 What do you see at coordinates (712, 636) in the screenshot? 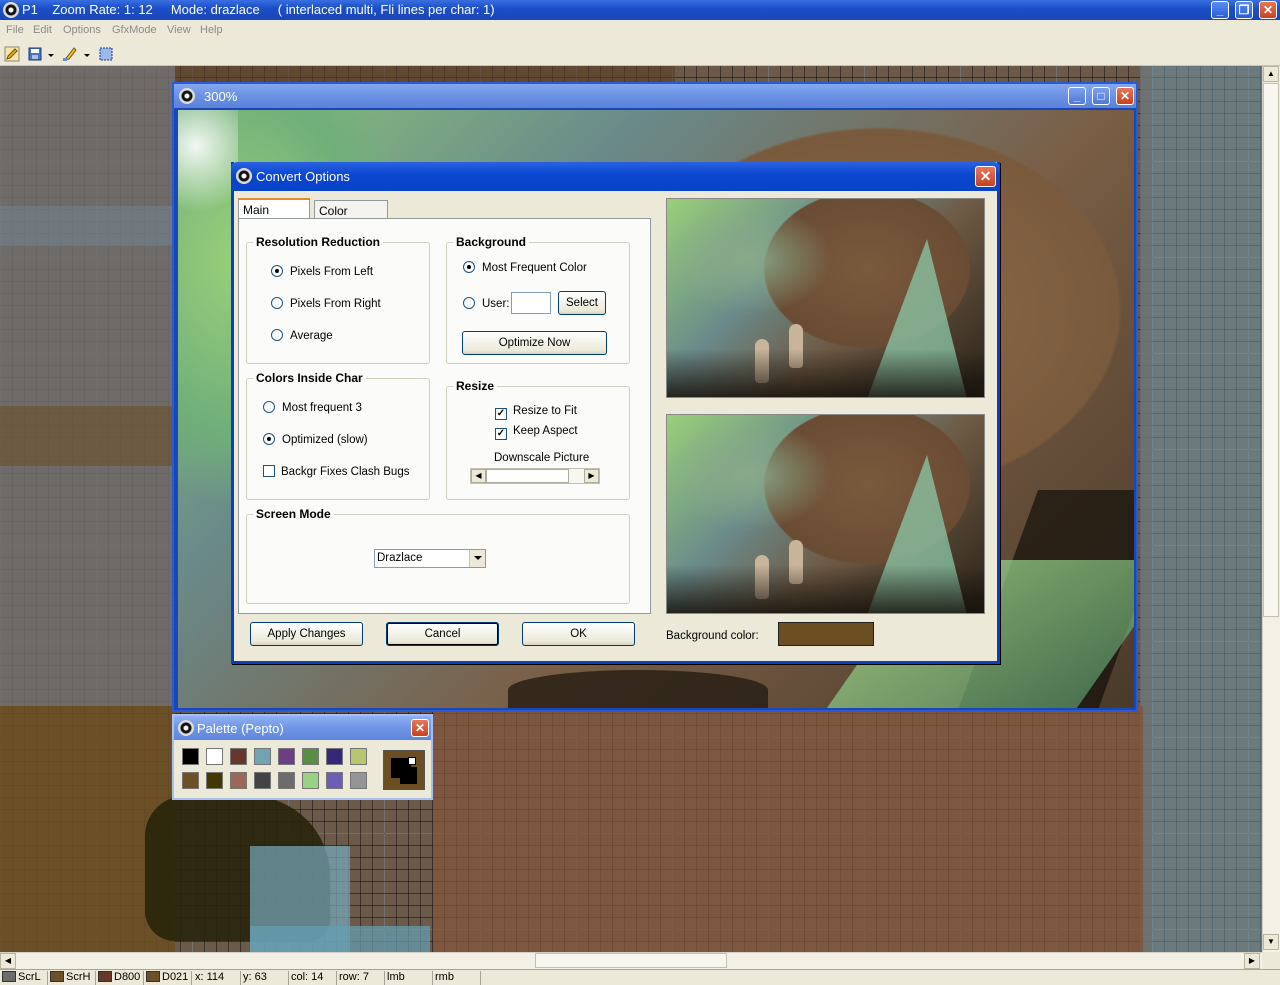
I see `background-color-label: Background color:` at bounding box center [712, 636].